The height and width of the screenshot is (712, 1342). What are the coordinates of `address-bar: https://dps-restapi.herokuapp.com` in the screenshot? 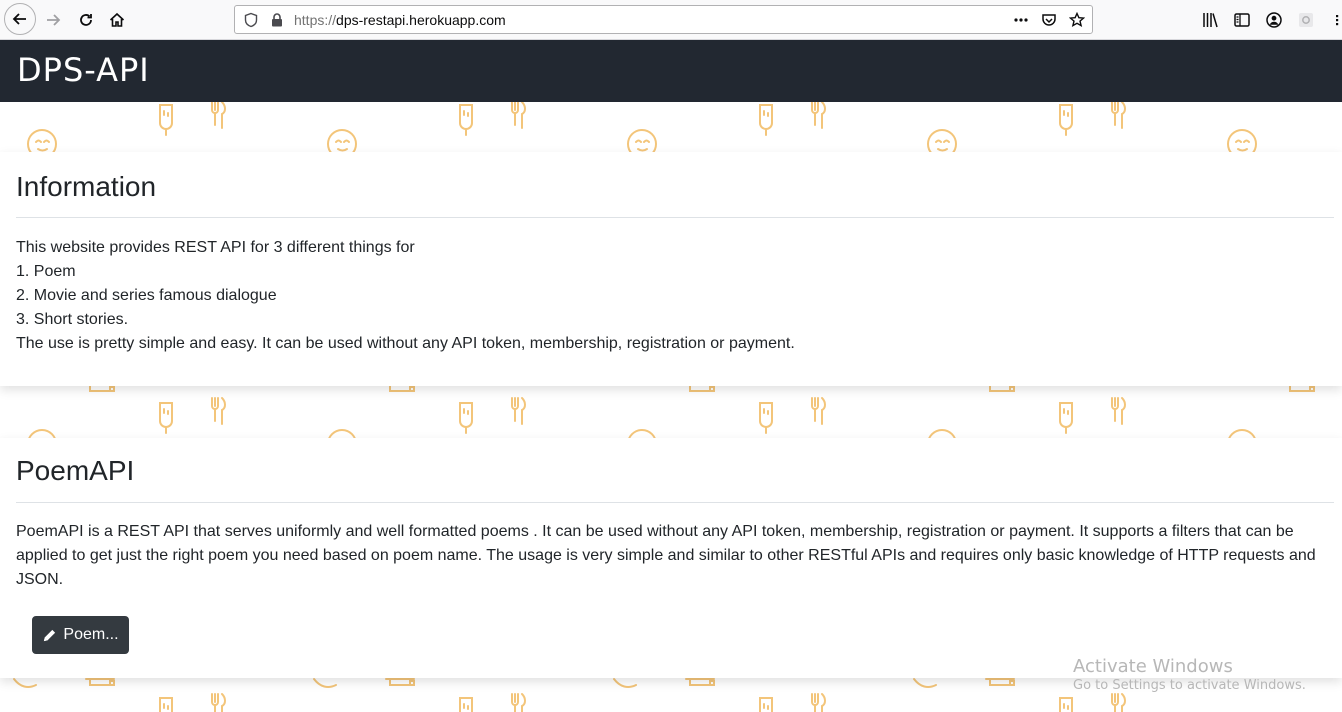 It's located at (663, 19).